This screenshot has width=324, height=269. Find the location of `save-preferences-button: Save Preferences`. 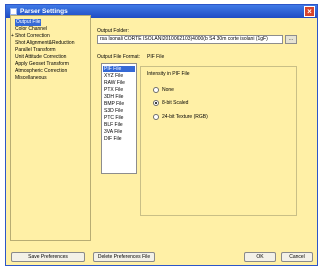

save-preferences-button: Save Preferences is located at coordinates (48, 257).